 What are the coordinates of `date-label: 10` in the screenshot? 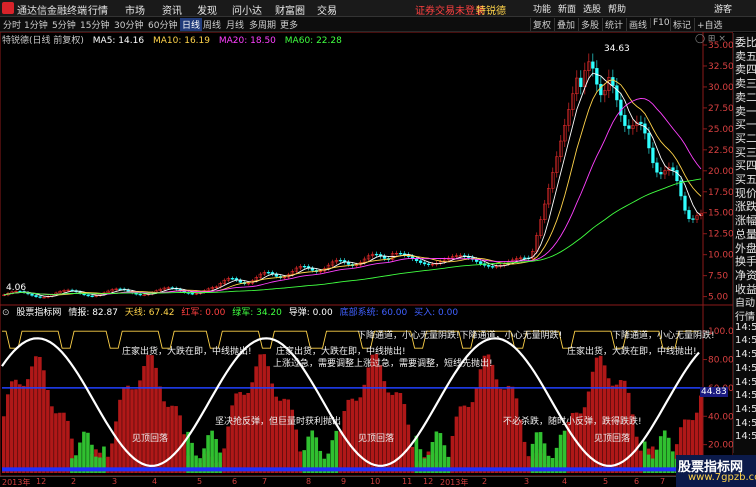 It's located at (375, 481).